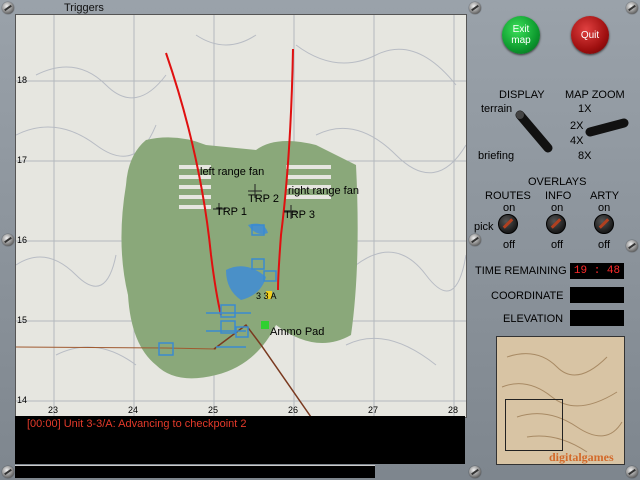 The width and height of the screenshot is (640, 480). Describe the element at coordinates (534, 425) in the screenshot. I see `minimap-viewport` at that location.